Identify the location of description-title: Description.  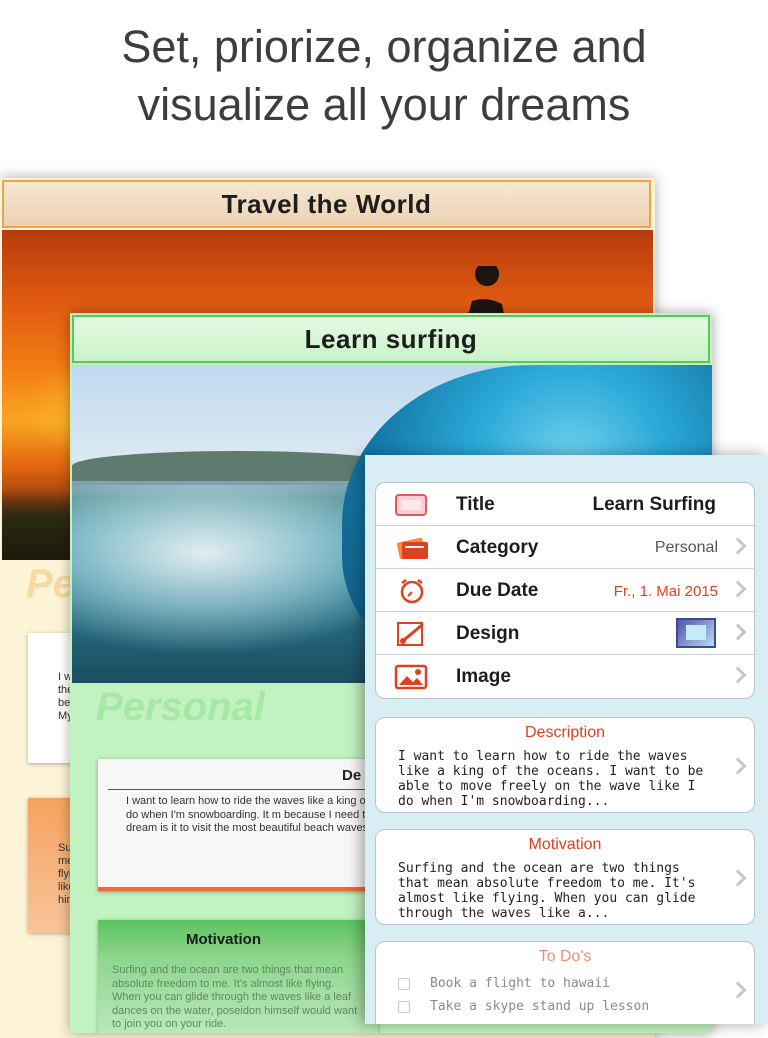
(565, 732).